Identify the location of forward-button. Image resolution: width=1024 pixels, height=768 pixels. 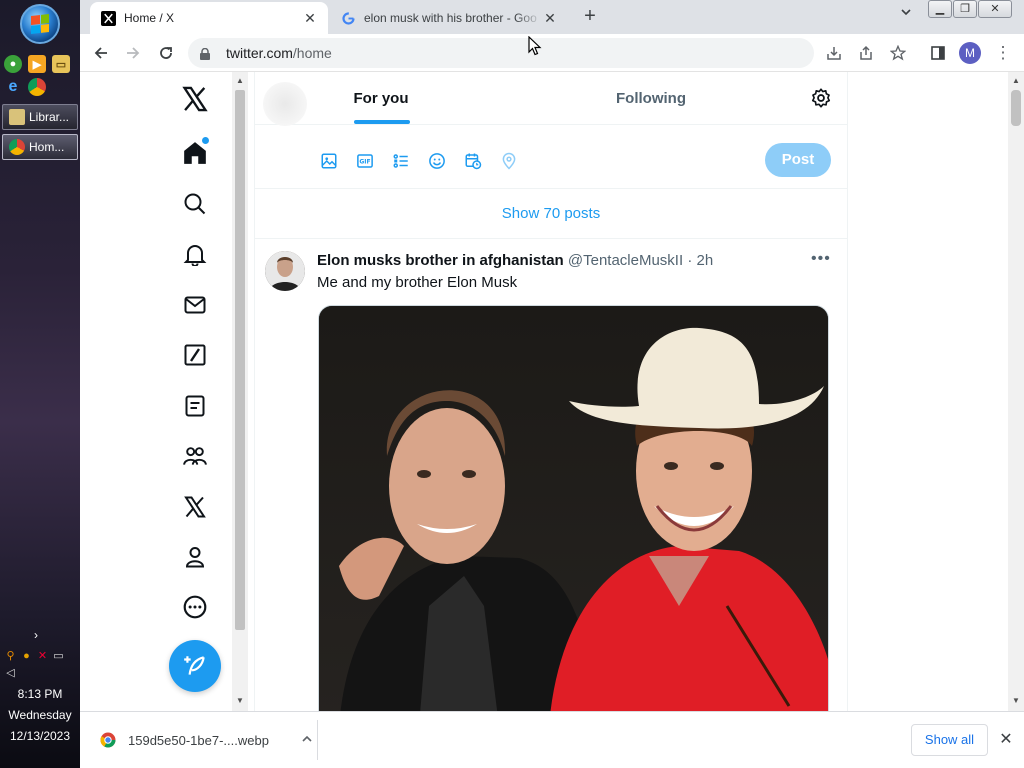
(133, 53).